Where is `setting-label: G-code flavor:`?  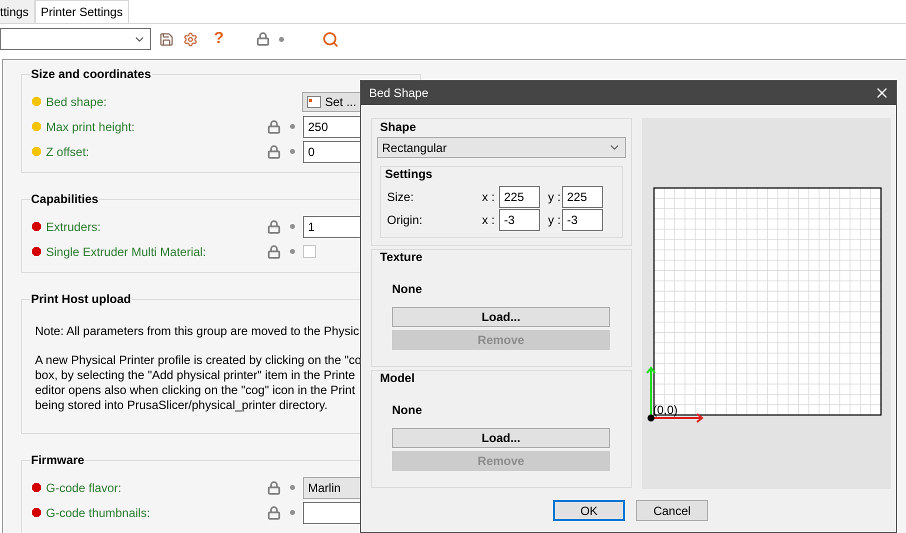
setting-label: G-code flavor: is located at coordinates (84, 488).